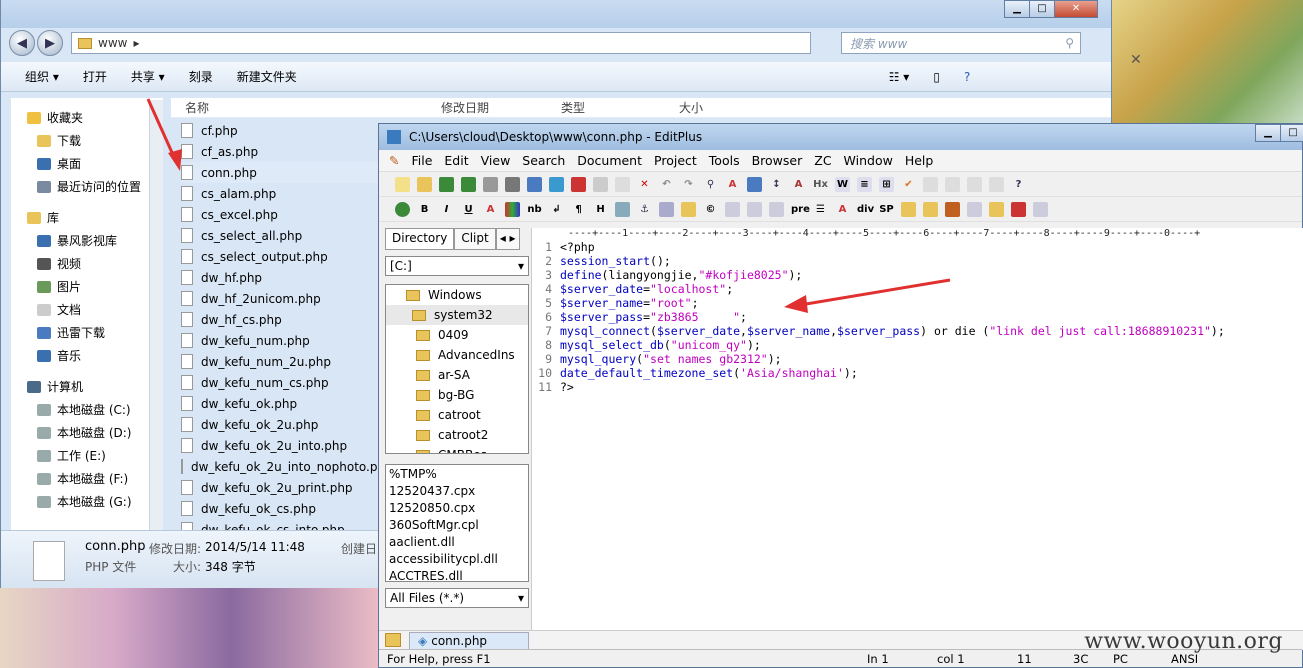 The height and width of the screenshot is (668, 1303). I want to click on nbsp-icon: nb, so click(534, 209).